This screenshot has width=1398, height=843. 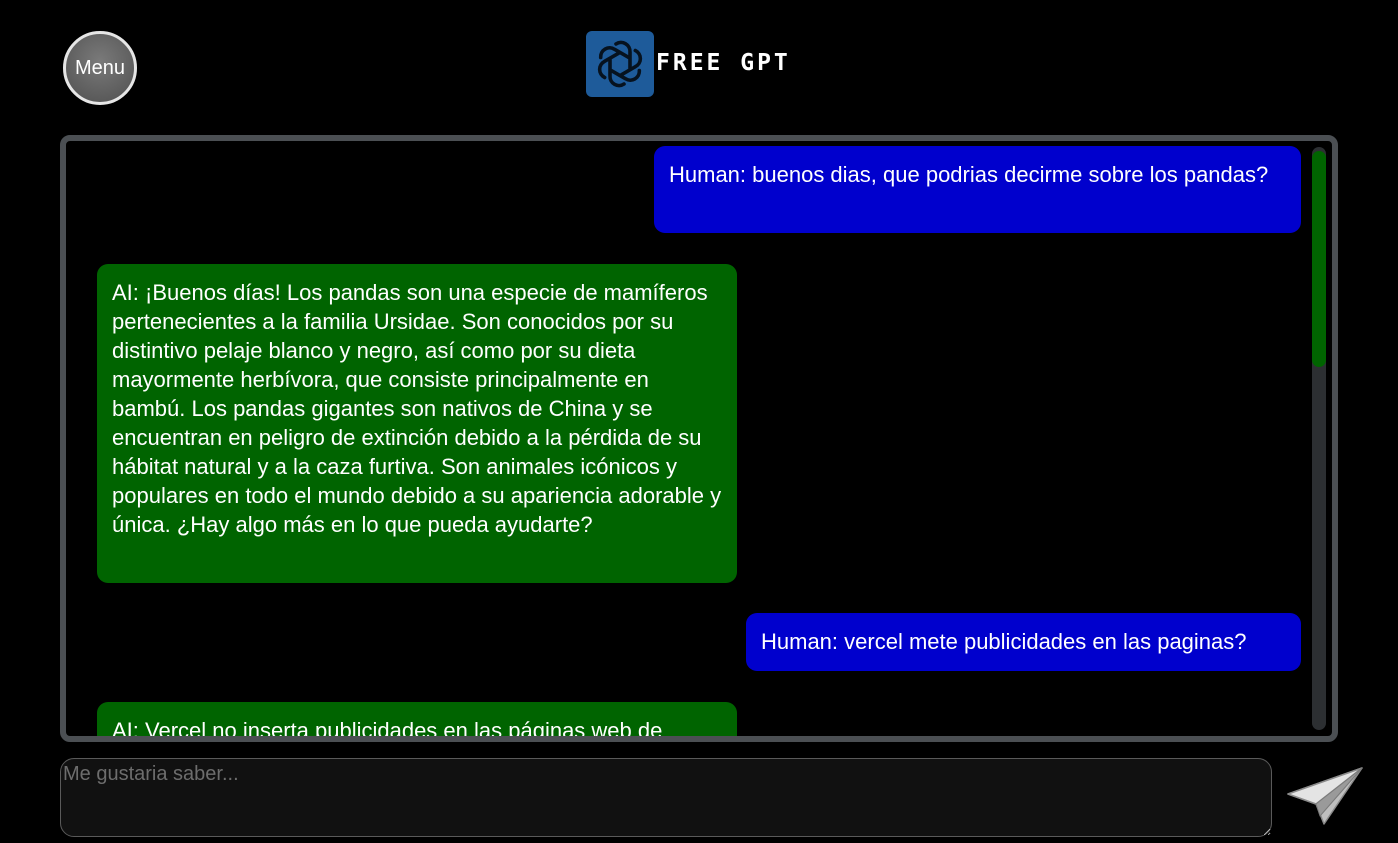 I want to click on brand-header: FREE GPT, so click(x=688, y=64).